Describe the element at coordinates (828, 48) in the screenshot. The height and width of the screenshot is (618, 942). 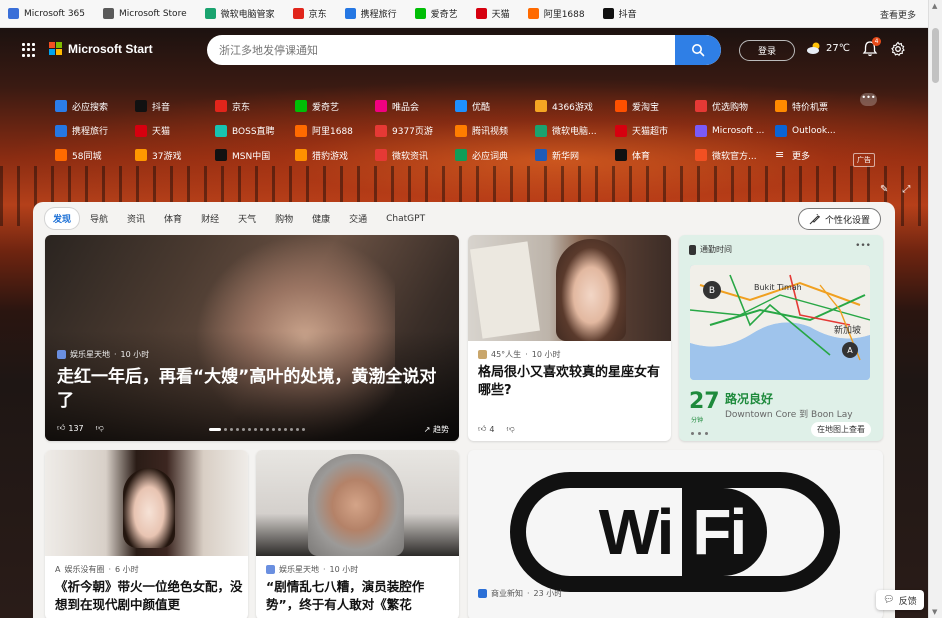
I see `weather-widget: 27℃` at that location.